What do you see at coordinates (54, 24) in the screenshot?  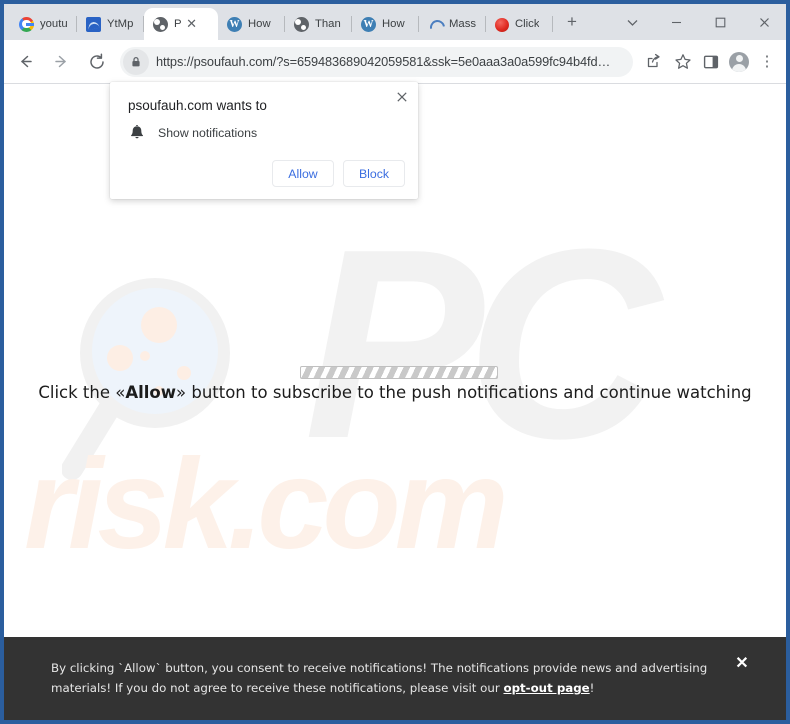 I see `tab-label: youtu` at bounding box center [54, 24].